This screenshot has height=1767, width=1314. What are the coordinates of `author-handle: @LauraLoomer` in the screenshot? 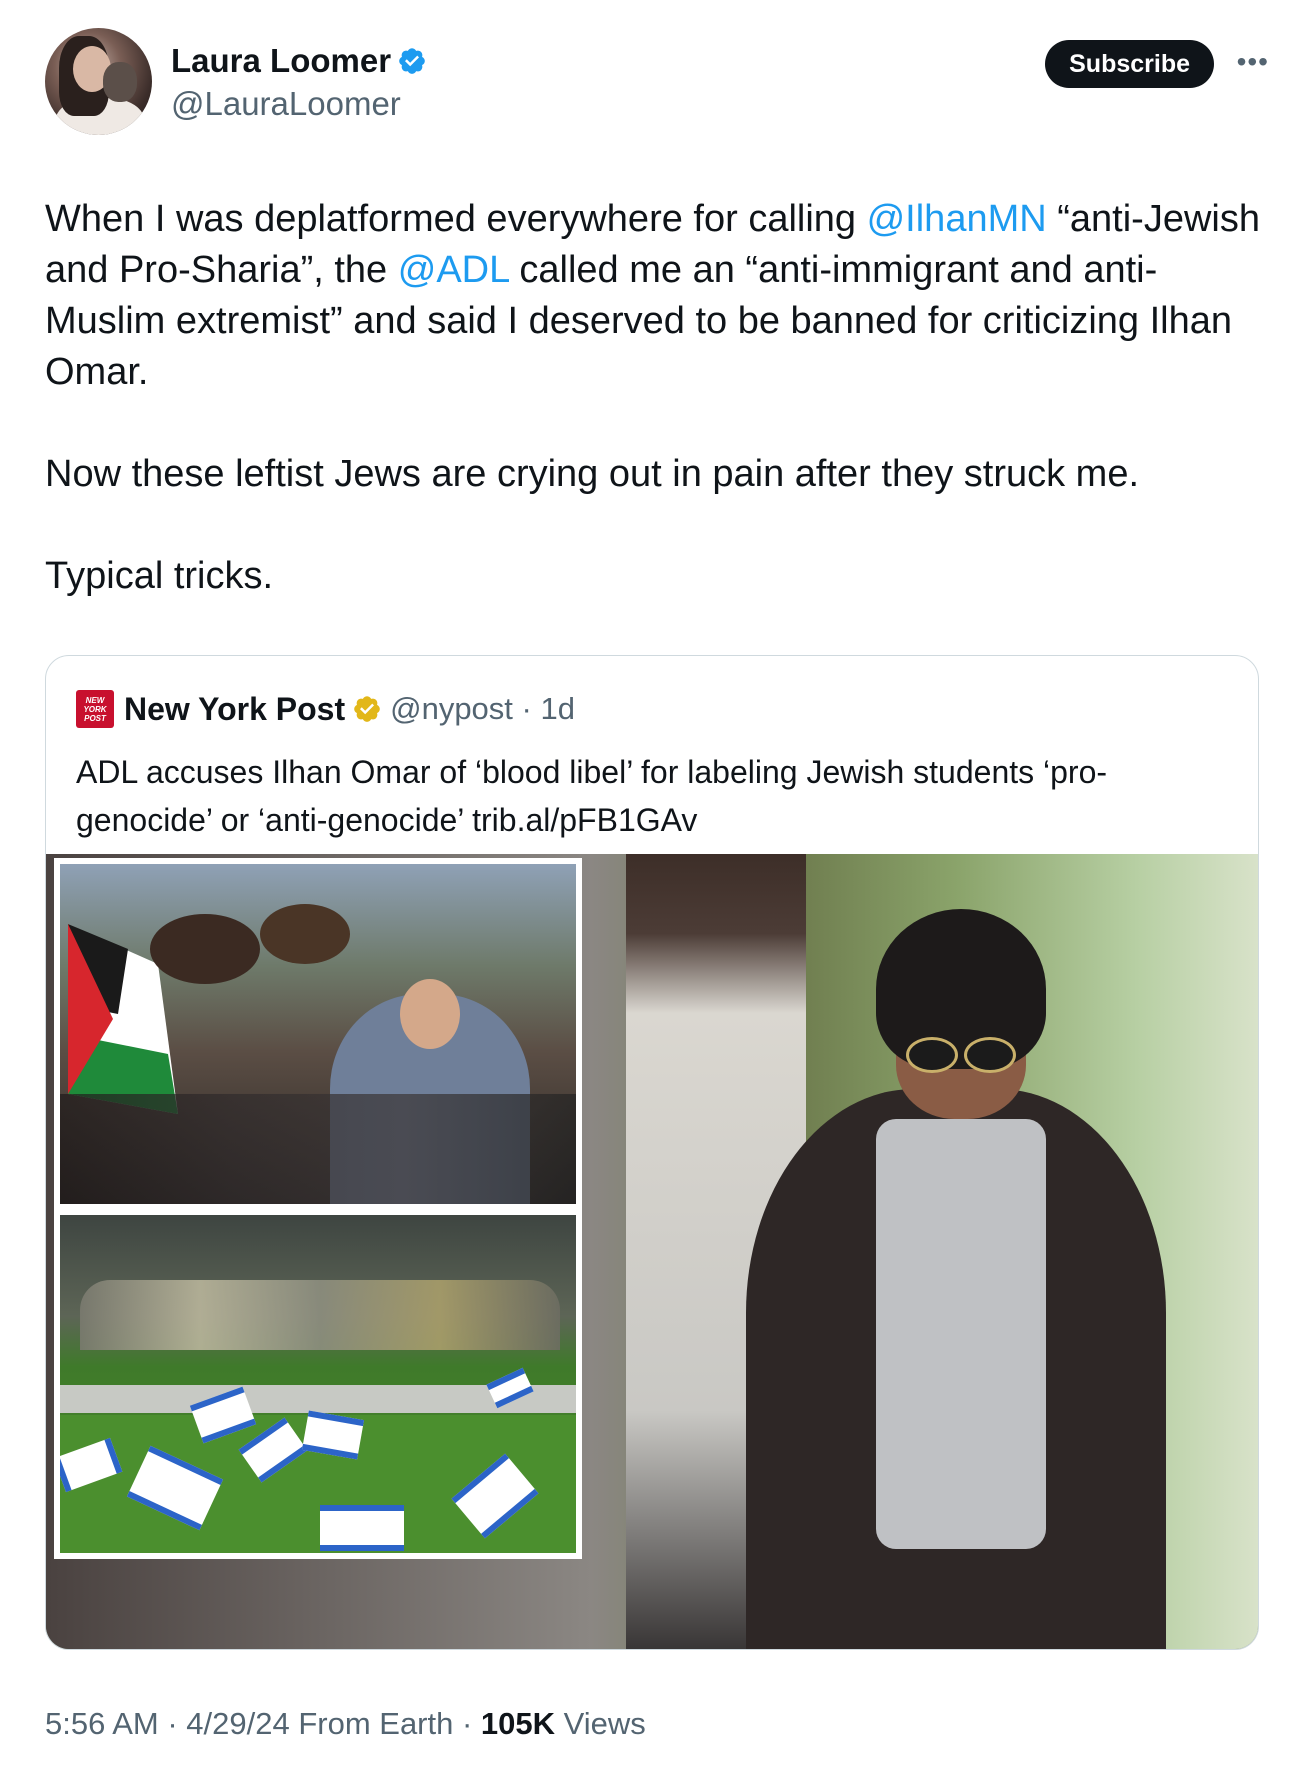 It's located at (286, 104).